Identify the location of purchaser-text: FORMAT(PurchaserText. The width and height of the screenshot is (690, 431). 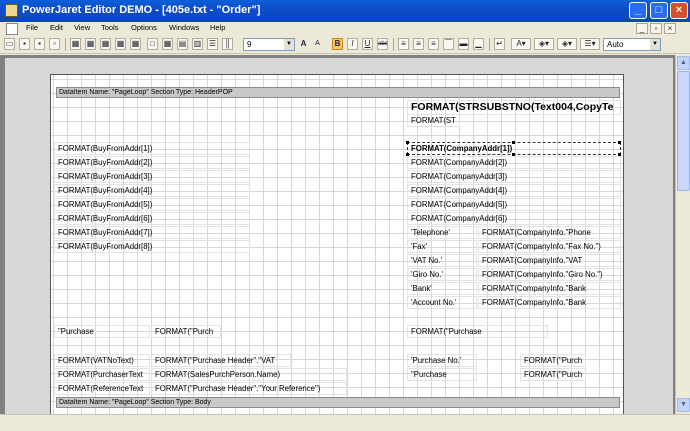
(102, 374).